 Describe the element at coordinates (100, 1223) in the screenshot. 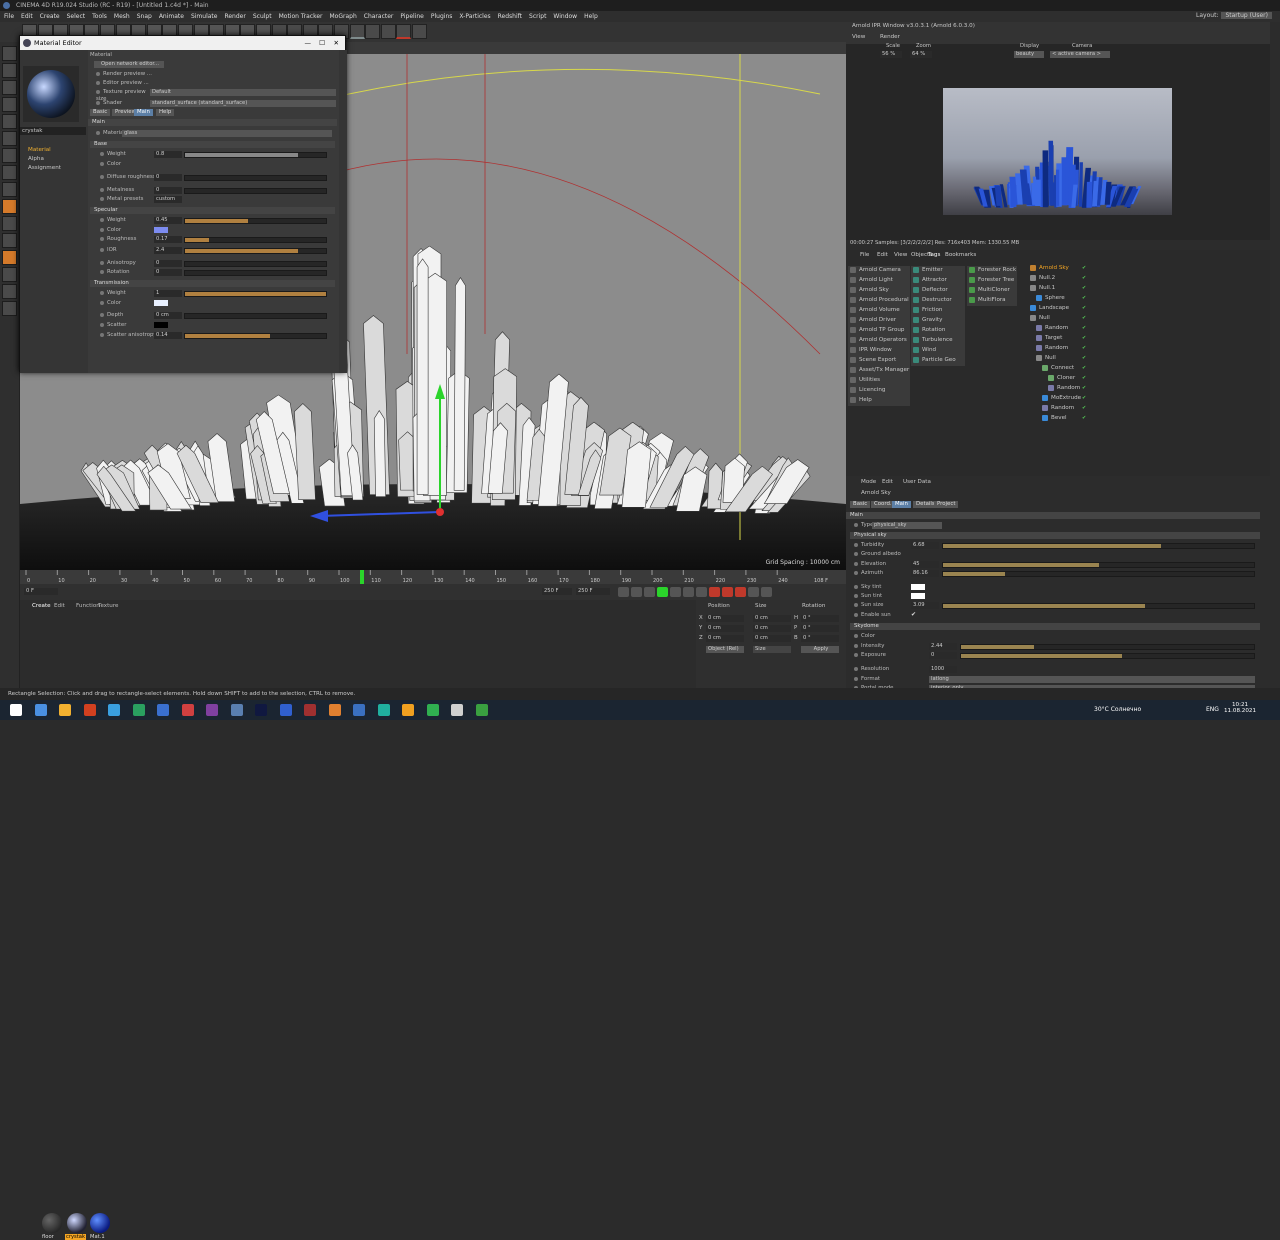

I see `material-mat1-thumb` at that location.